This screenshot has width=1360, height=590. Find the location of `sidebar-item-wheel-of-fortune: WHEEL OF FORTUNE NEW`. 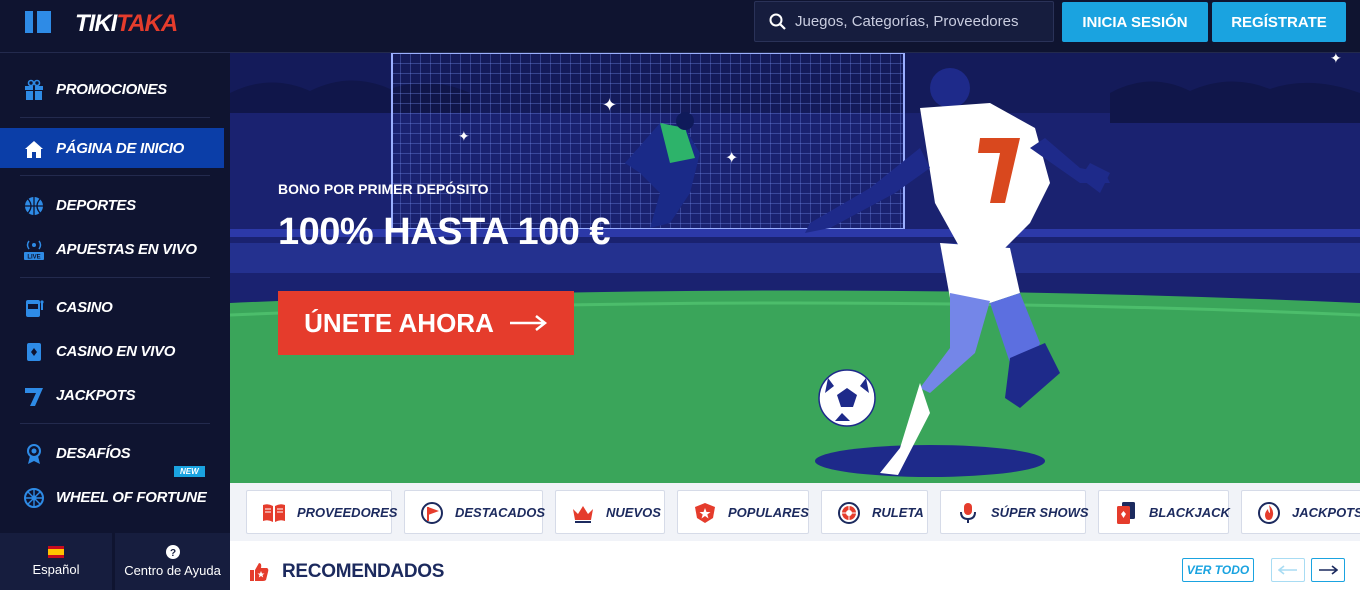

sidebar-item-wheel-of-fortune: WHEEL OF FORTUNE NEW is located at coordinates (112, 491).